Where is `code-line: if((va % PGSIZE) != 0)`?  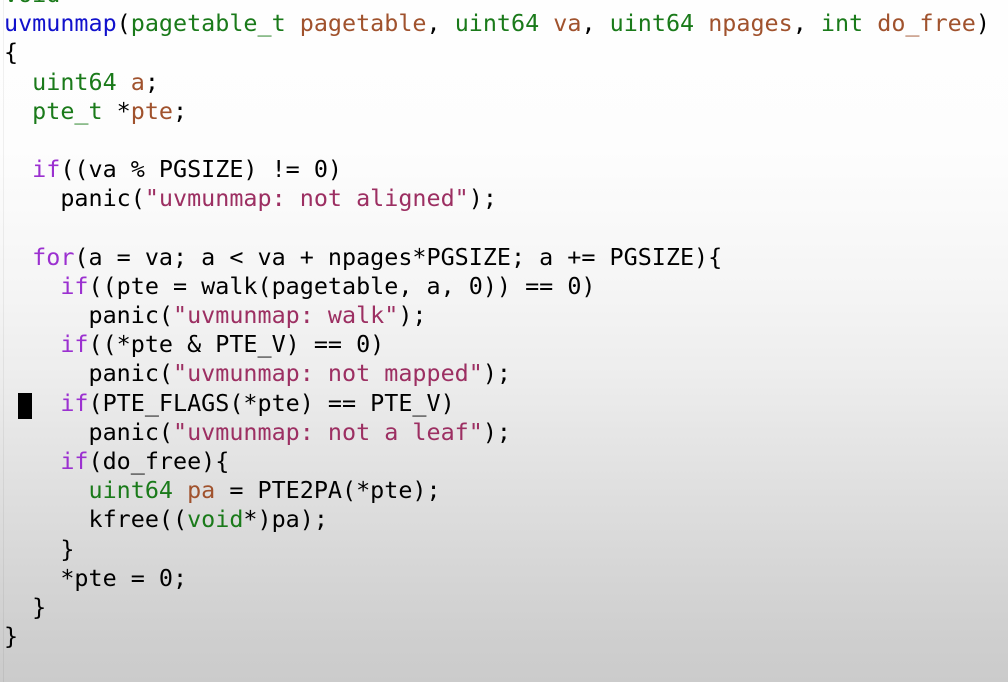
code-line: if((va % PGSIZE) != 0) is located at coordinates (497, 169).